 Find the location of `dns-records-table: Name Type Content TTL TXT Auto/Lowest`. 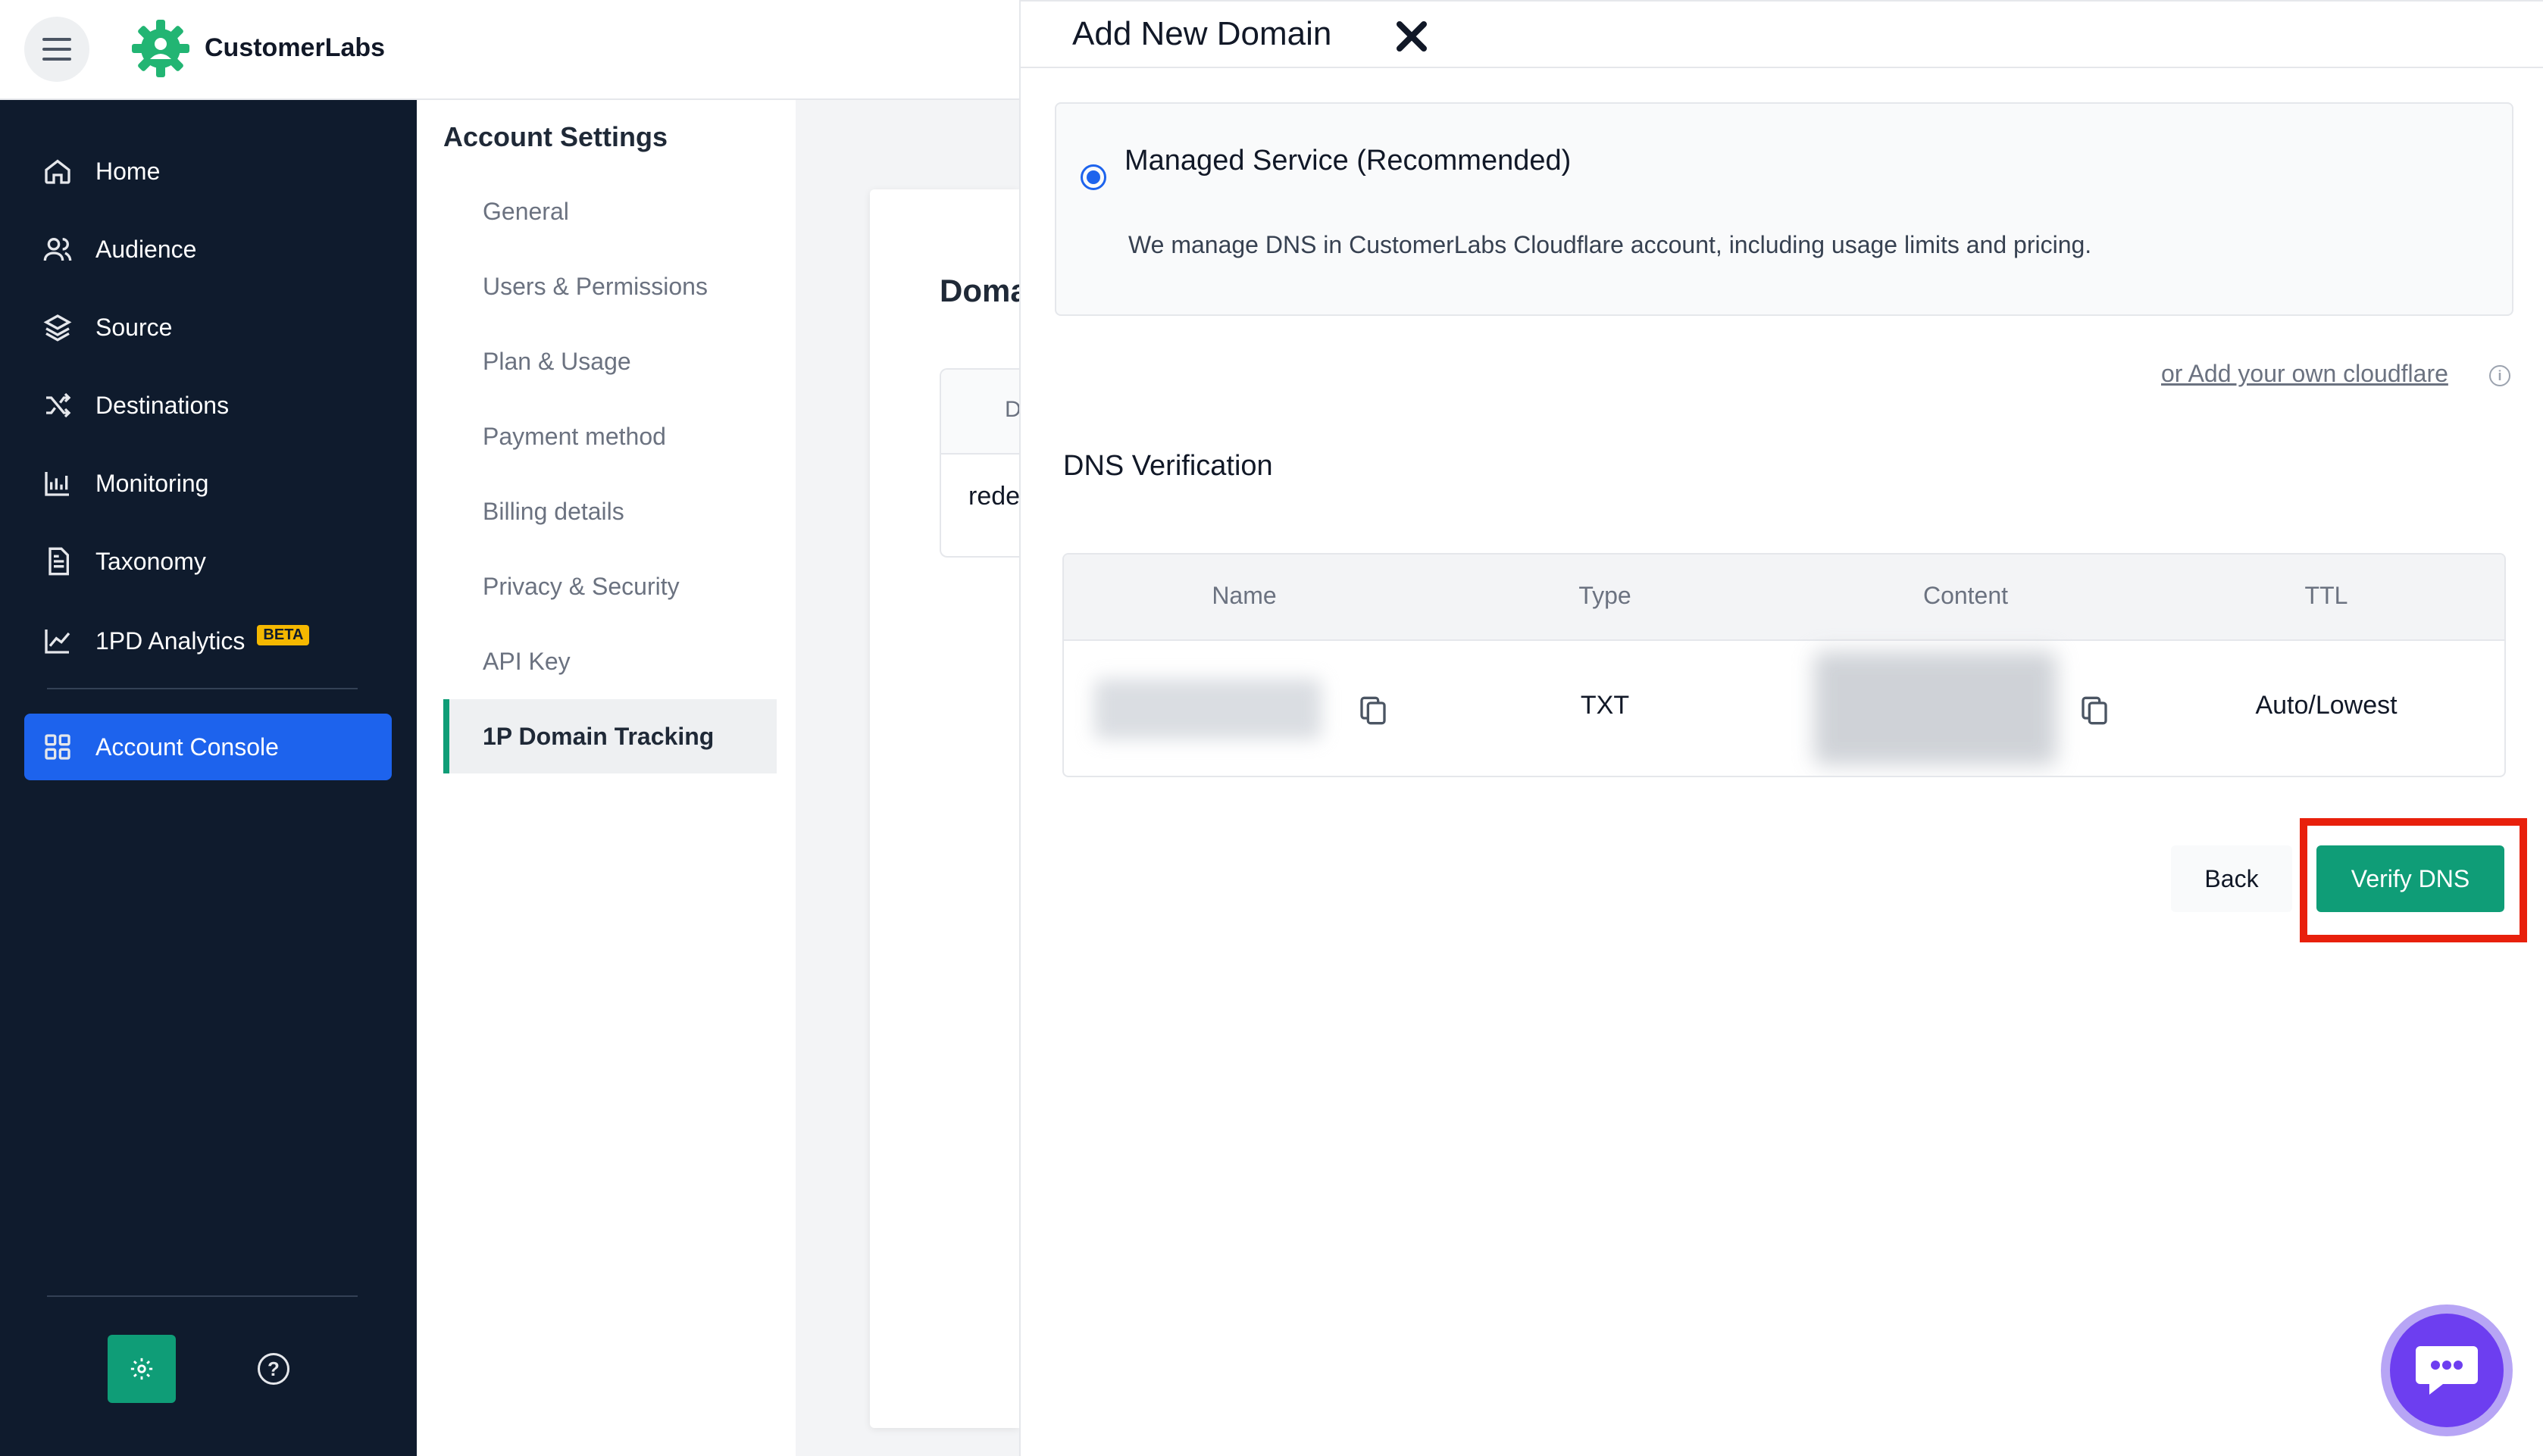

dns-records-table: Name Type Content TTL TXT Auto/Lowest is located at coordinates (1784, 665).